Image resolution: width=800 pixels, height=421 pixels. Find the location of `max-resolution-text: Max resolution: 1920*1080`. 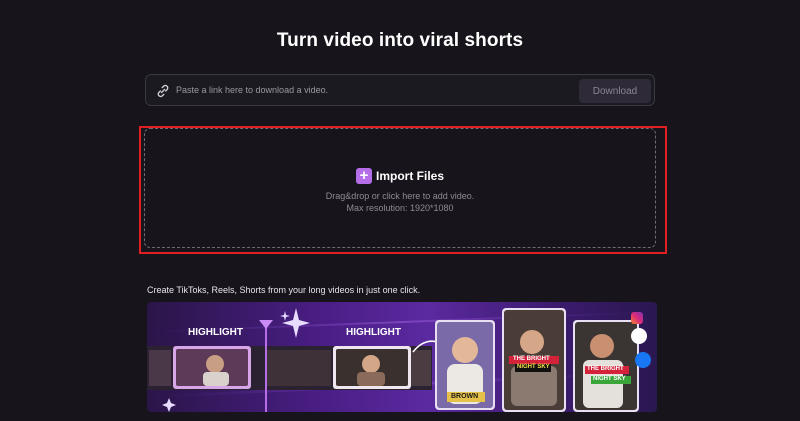

max-resolution-text: Max resolution: 1920*1080 is located at coordinates (400, 208).